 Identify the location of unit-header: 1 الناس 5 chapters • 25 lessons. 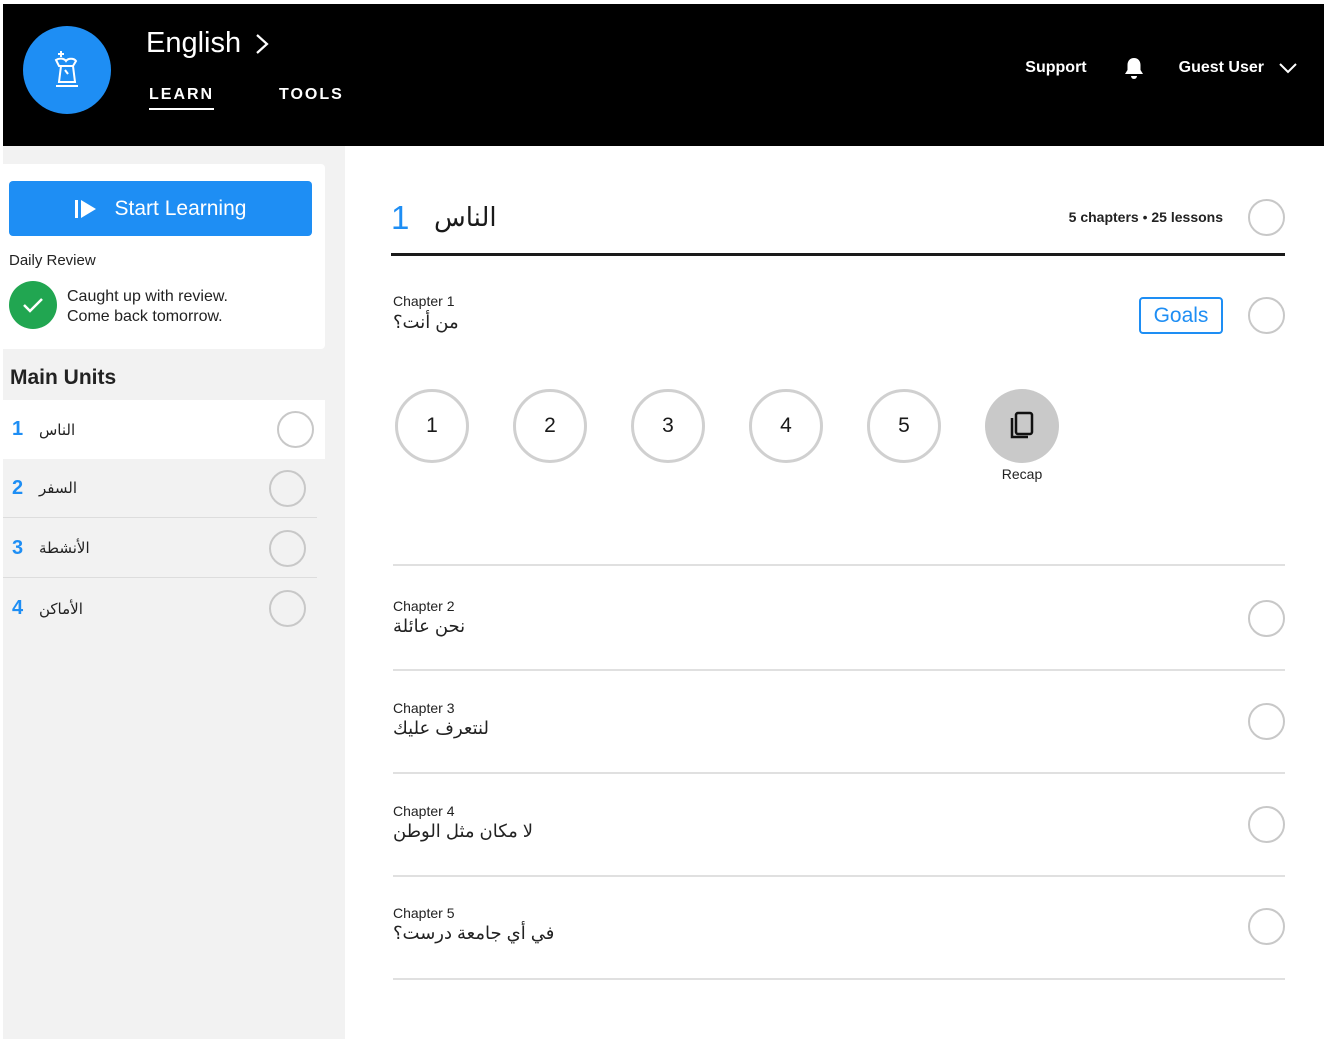
(838, 225).